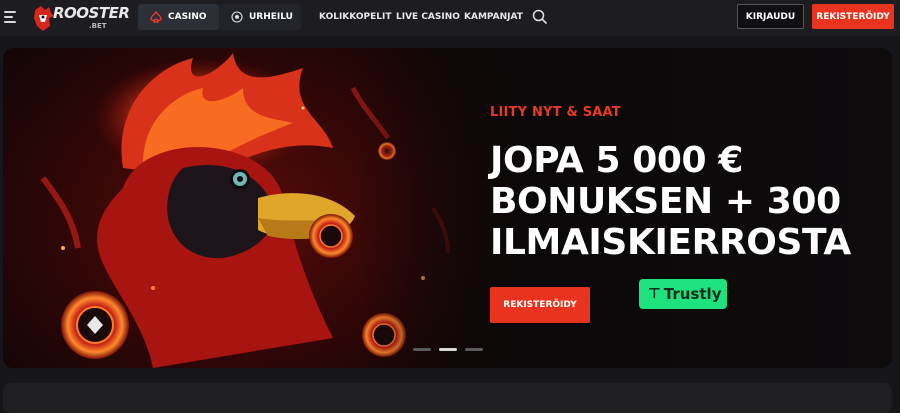 This screenshot has height=413, width=900. I want to click on soccer-ball-icon, so click(237, 17).